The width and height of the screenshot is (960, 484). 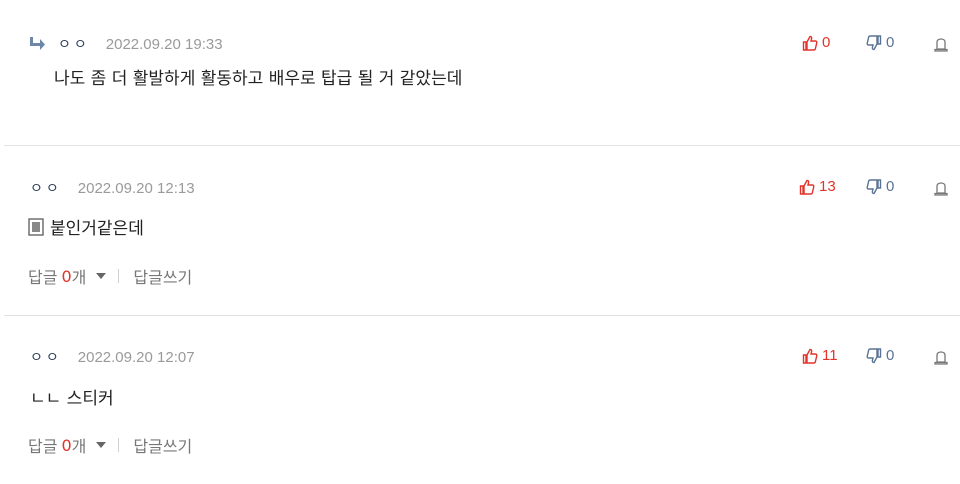 I want to click on comment-date: 2022.09.20 12:07, so click(x=136, y=357).